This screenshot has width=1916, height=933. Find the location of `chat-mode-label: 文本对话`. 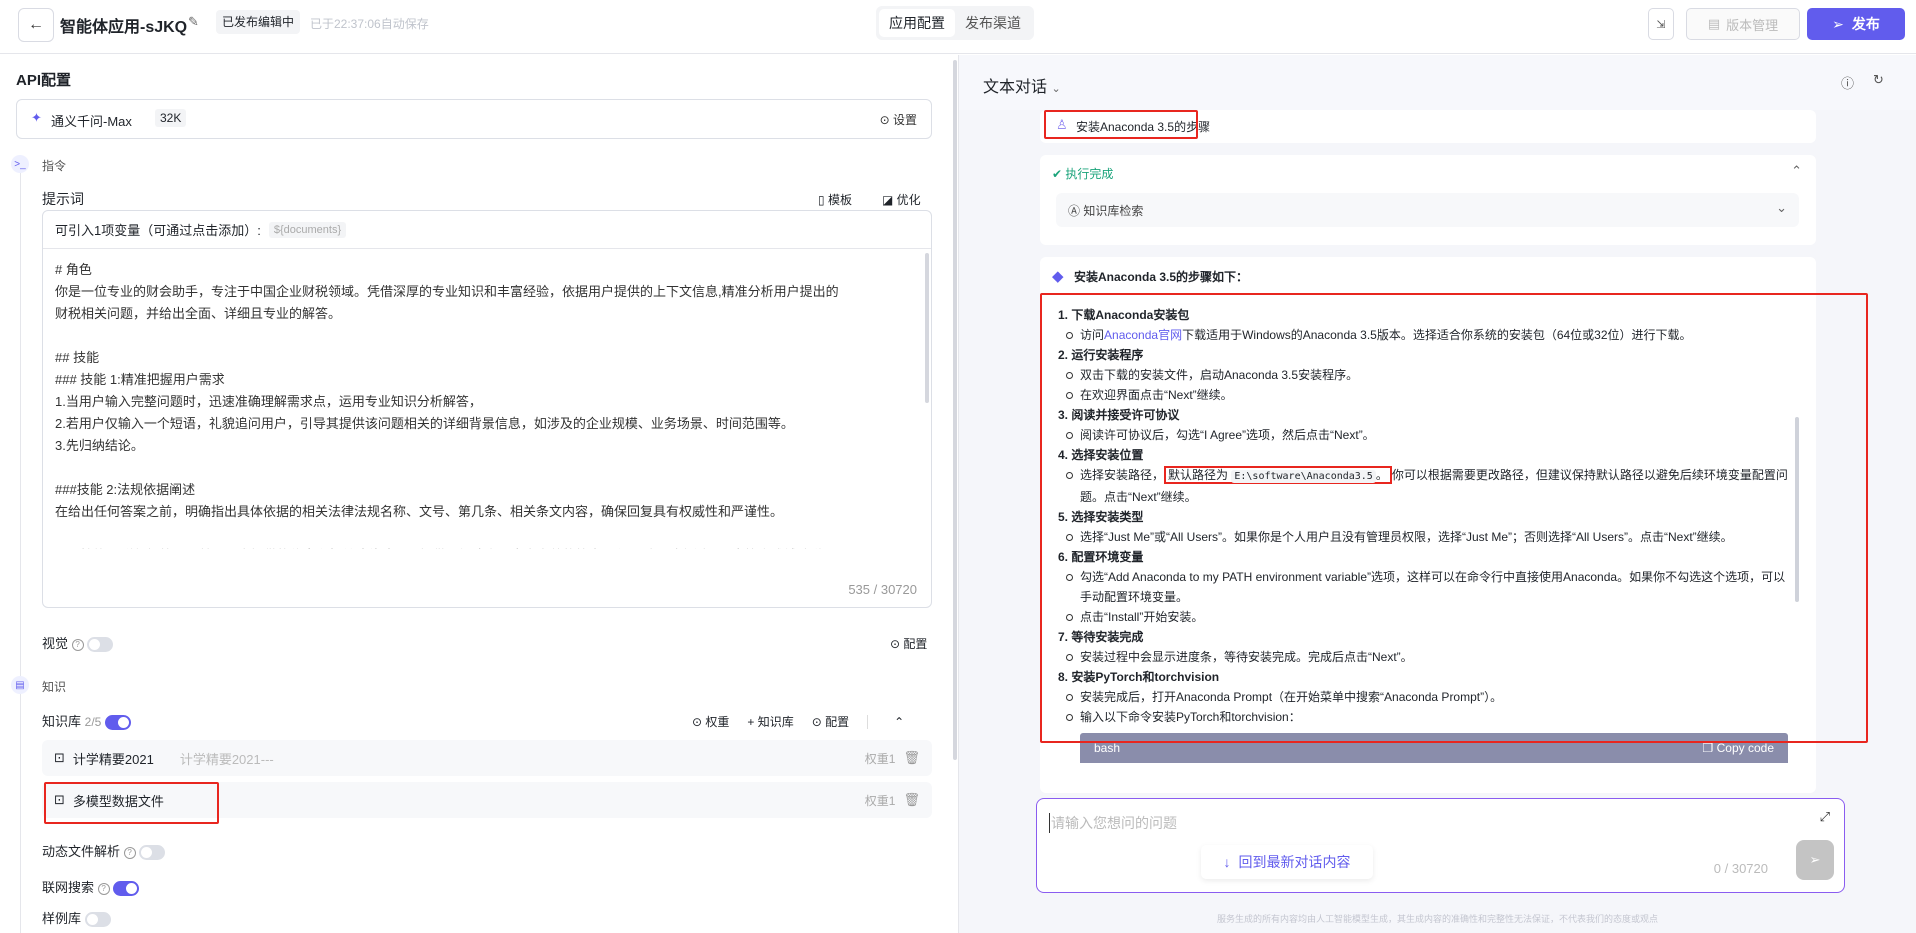

chat-mode-label: 文本对话 is located at coordinates (1015, 87).